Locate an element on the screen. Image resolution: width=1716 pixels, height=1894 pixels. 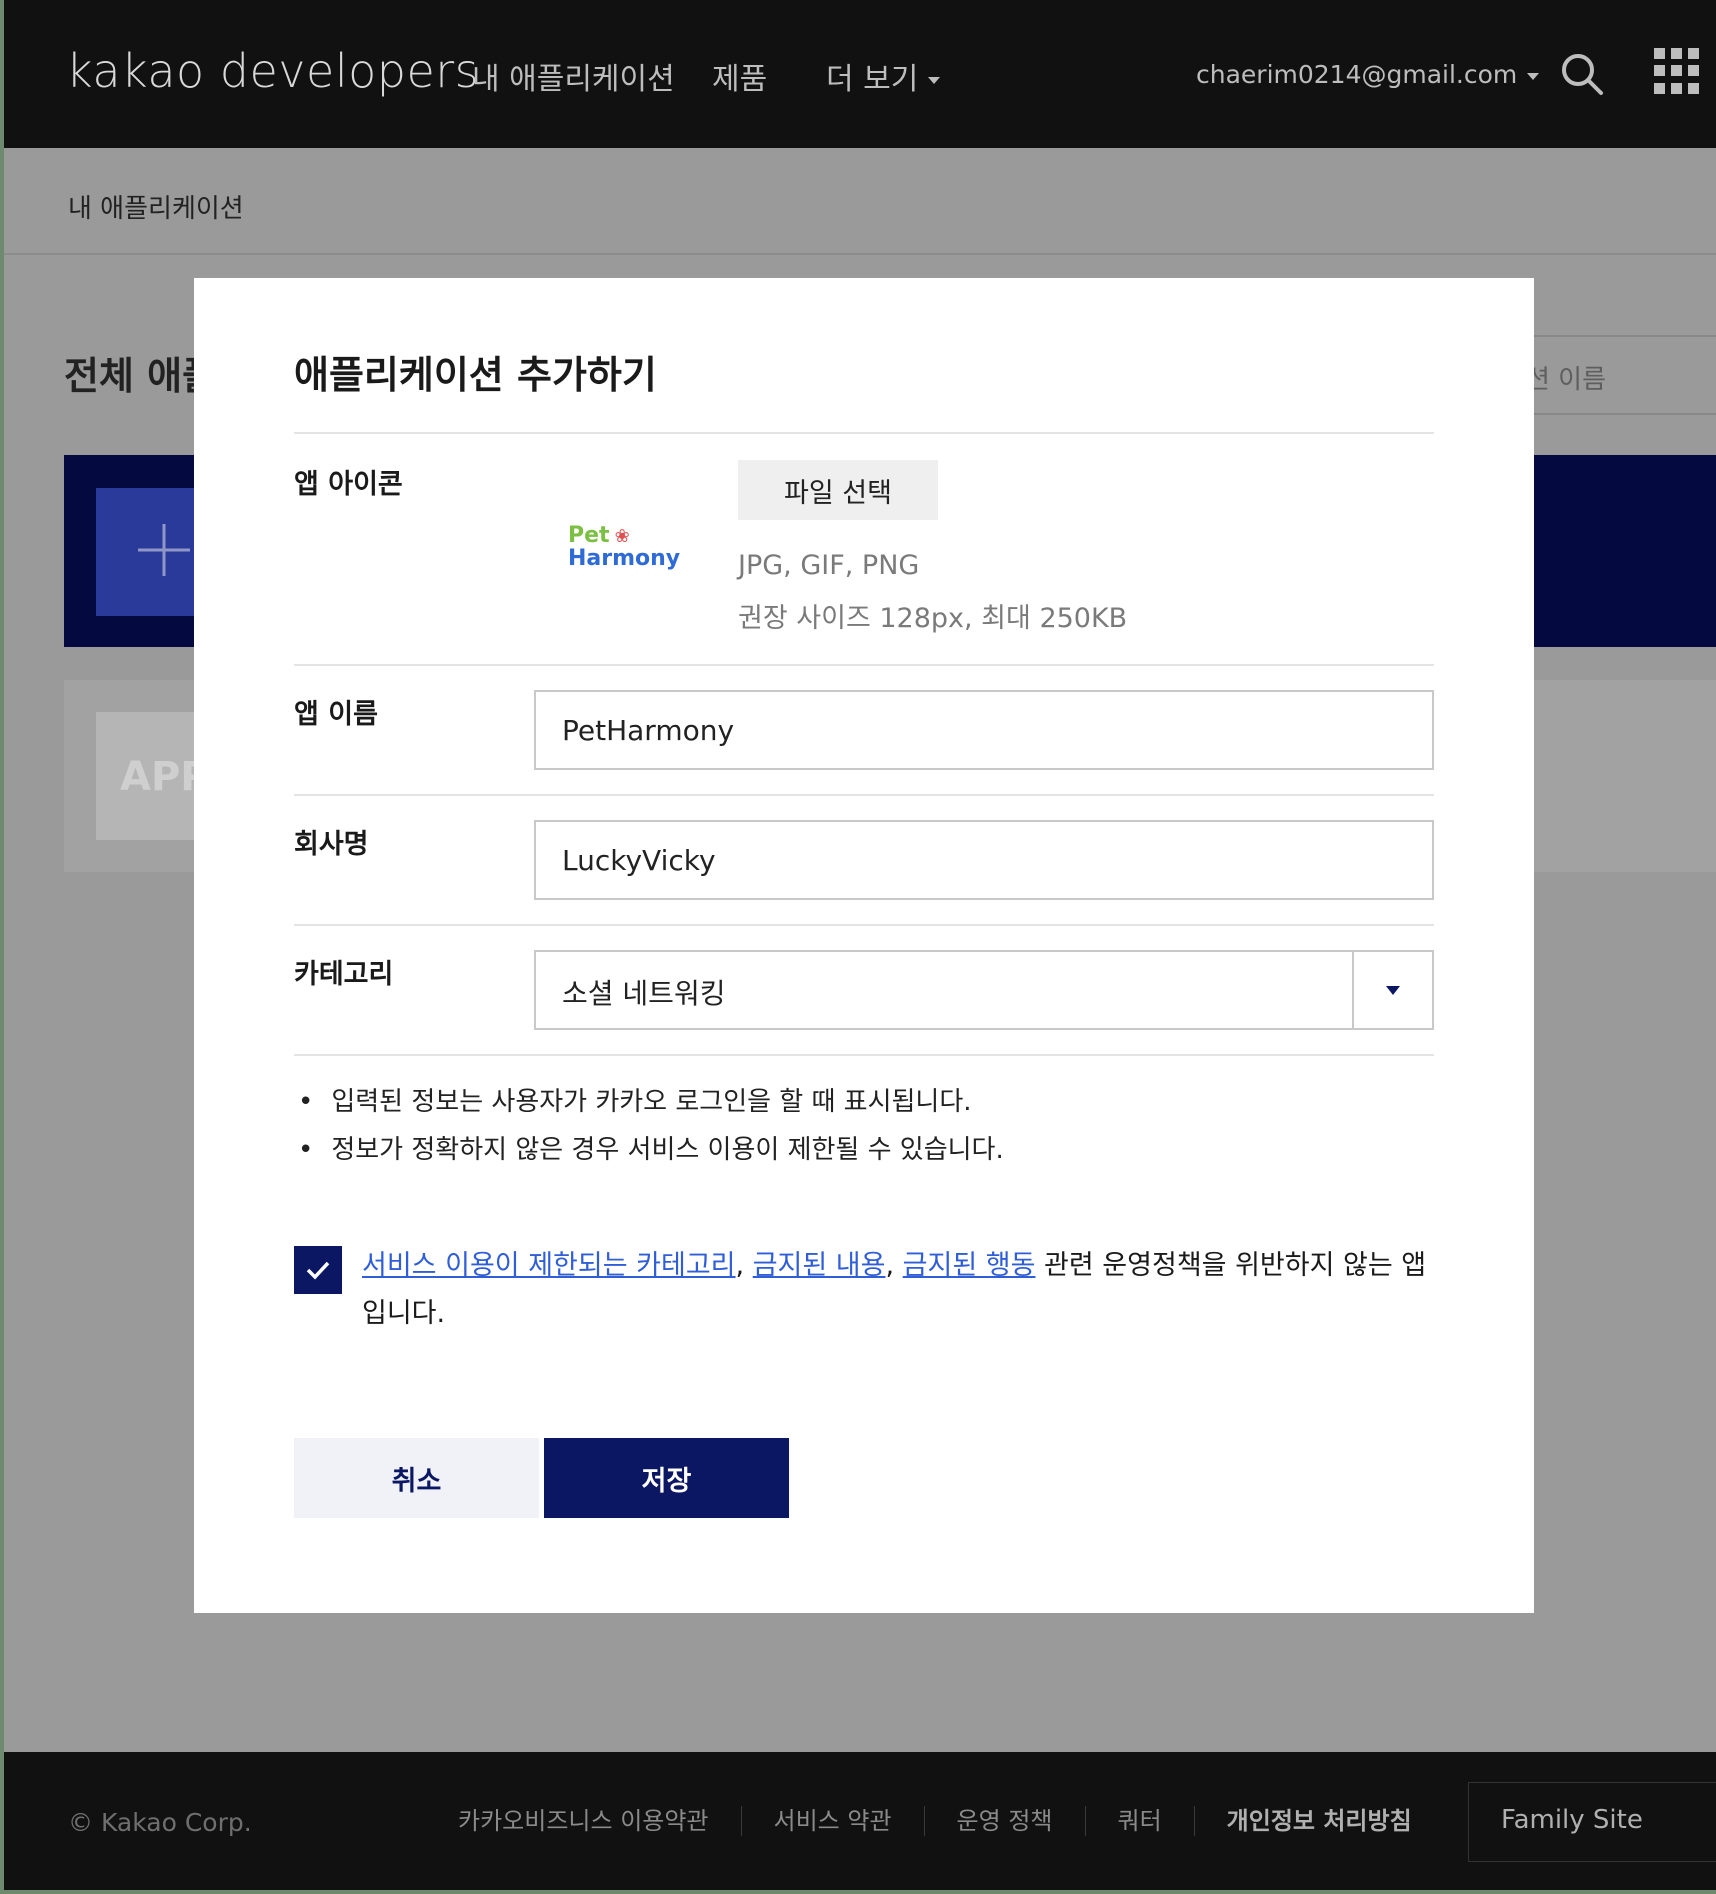
company-name-input is located at coordinates (984, 860).